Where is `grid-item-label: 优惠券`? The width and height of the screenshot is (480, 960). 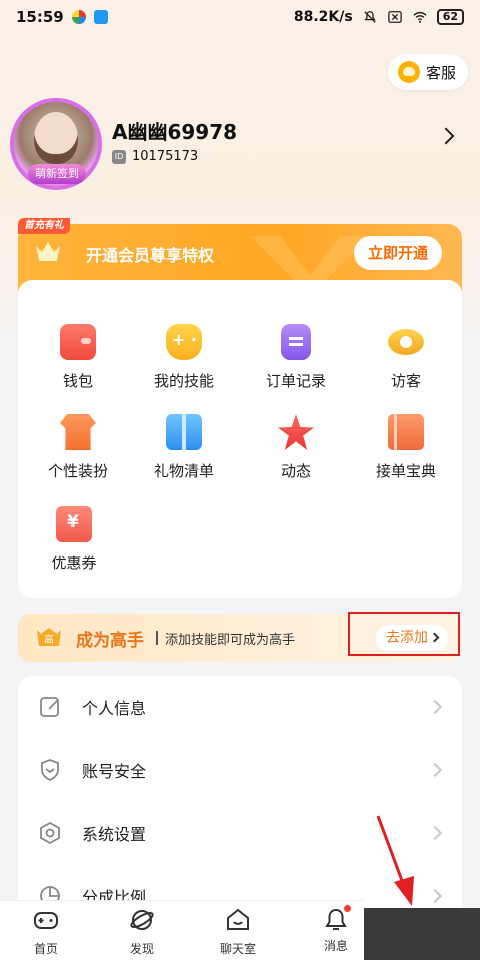 grid-item-label: 优惠券 is located at coordinates (74, 563).